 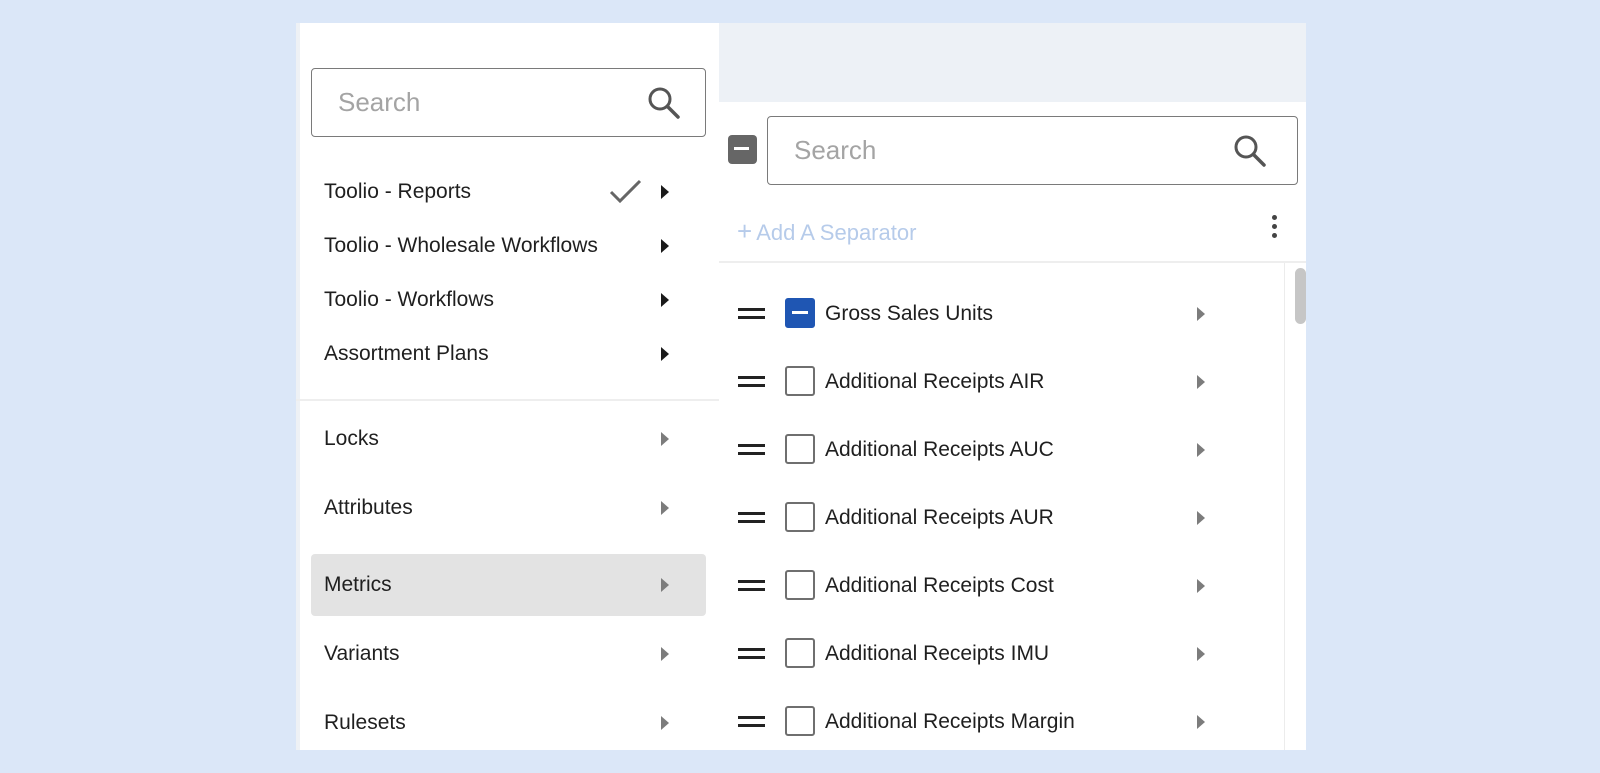 What do you see at coordinates (836, 232) in the screenshot?
I see `add-separator-label: Add A Separator` at bounding box center [836, 232].